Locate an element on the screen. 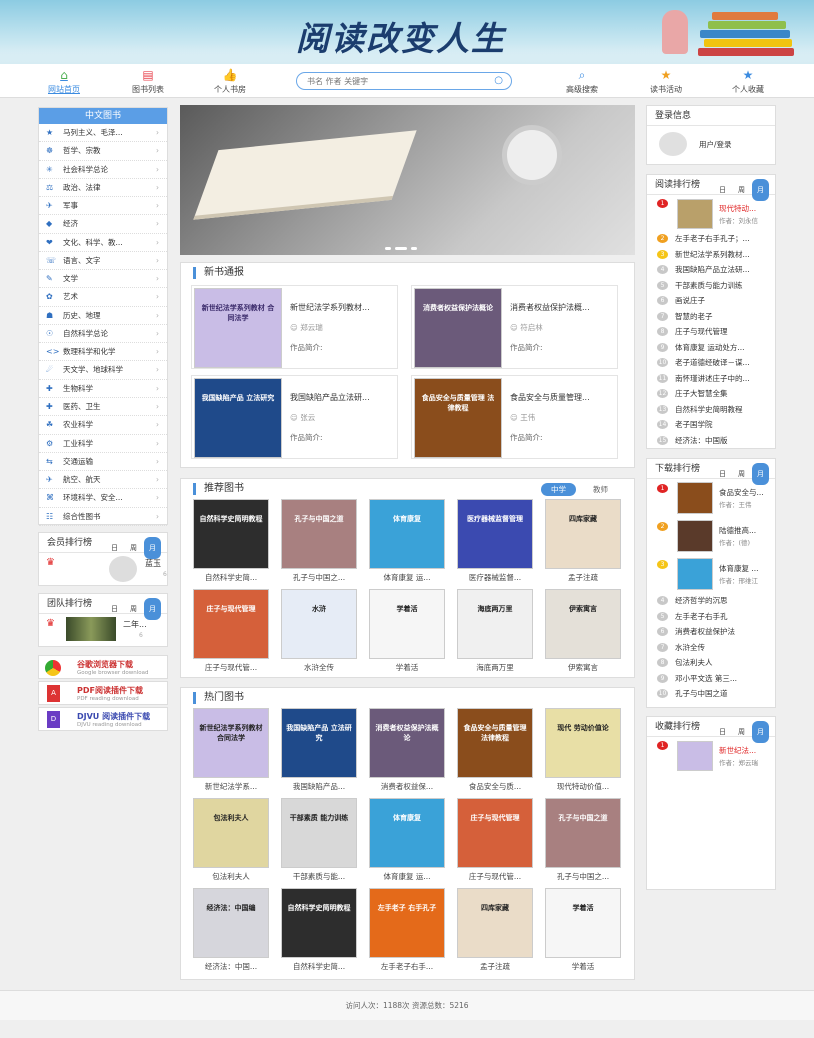  book-cover: 自然科学史简明教程 is located at coordinates (231, 534).